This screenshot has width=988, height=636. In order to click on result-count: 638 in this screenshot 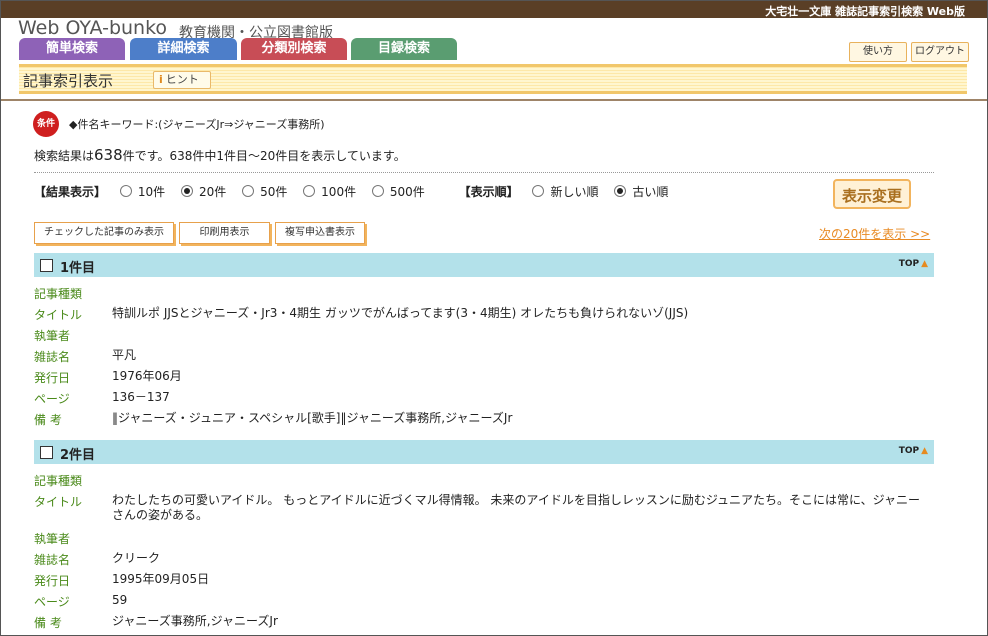, I will do `click(108, 155)`.